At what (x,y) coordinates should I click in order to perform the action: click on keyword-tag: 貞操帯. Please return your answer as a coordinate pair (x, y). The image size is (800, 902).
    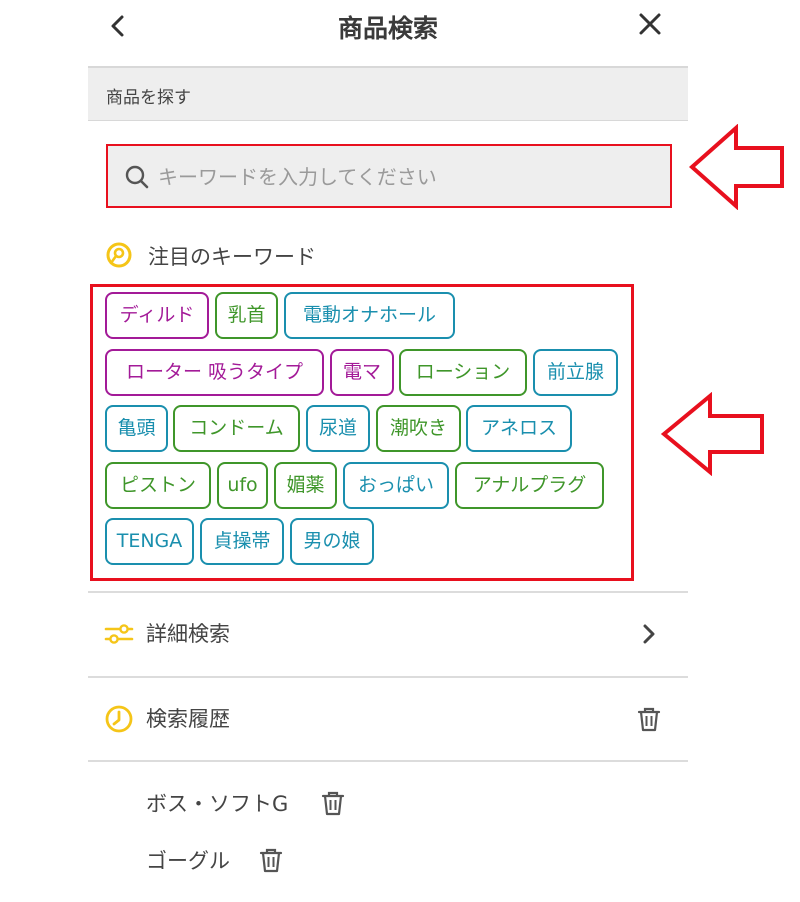
    Looking at the image, I should click on (242, 541).